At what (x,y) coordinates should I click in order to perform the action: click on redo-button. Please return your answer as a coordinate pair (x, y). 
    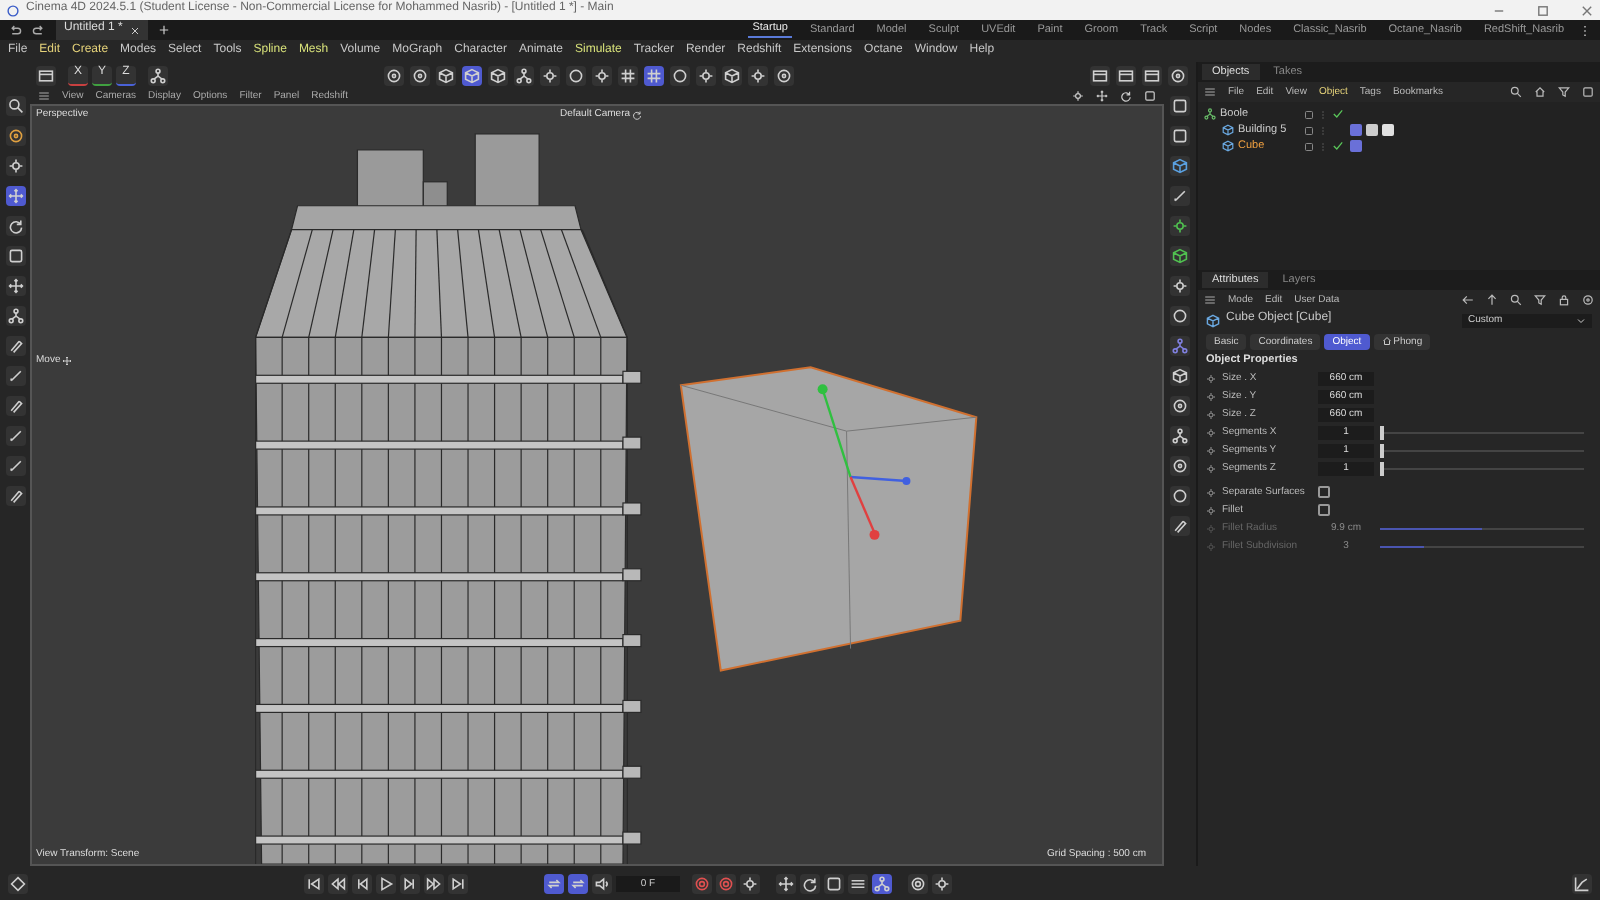
    Looking at the image, I should click on (39, 30).